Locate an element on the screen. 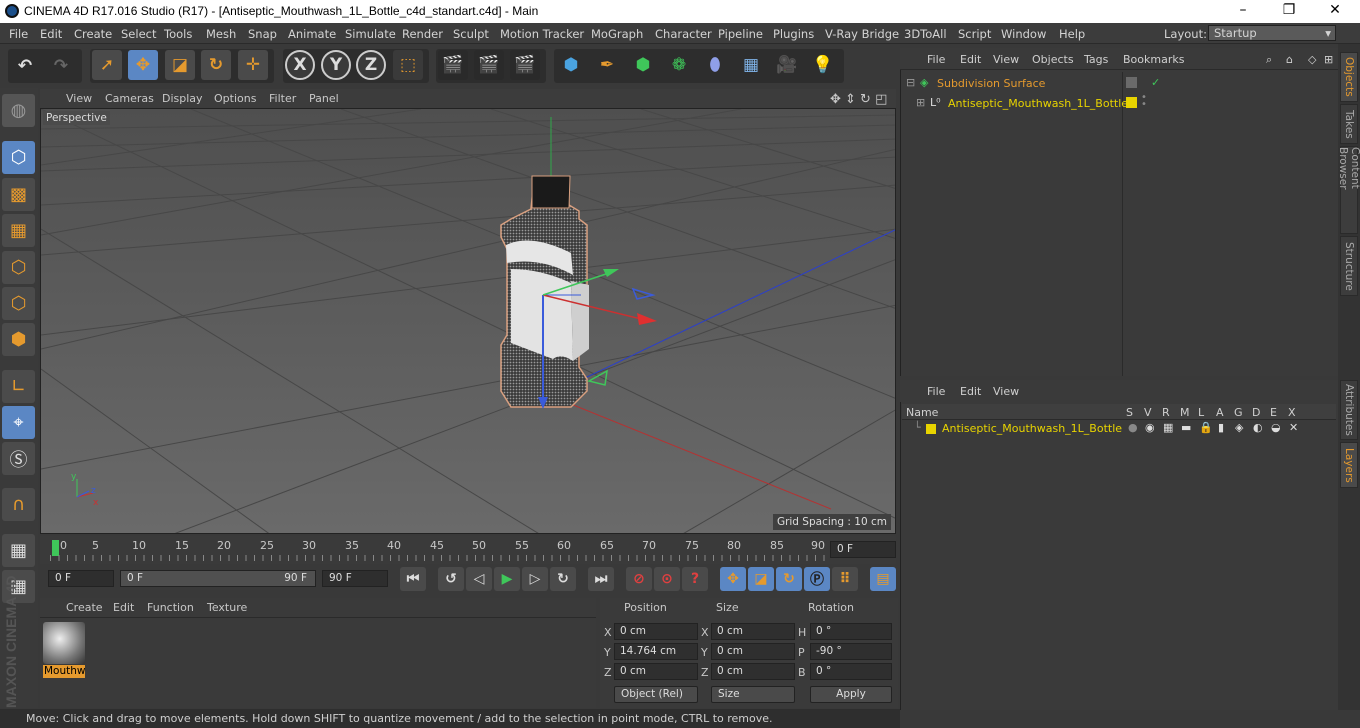  end-frame-field: 90 F is located at coordinates (355, 578).